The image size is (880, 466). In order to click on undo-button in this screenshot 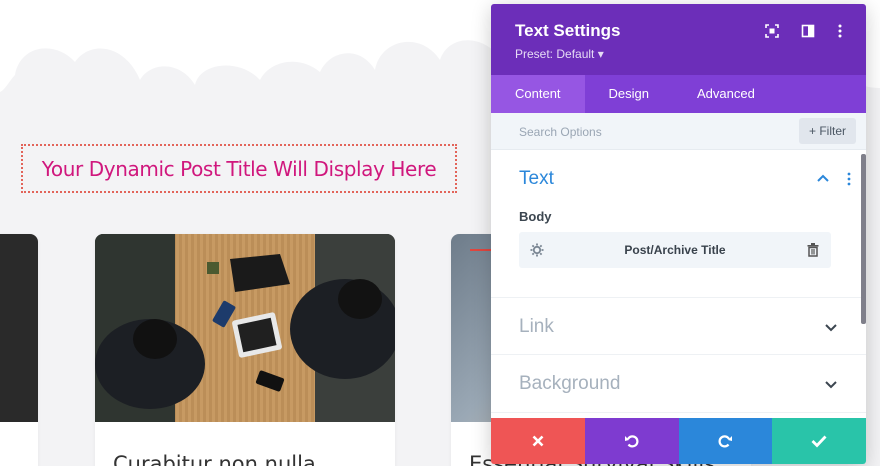, I will do `click(631, 441)`.